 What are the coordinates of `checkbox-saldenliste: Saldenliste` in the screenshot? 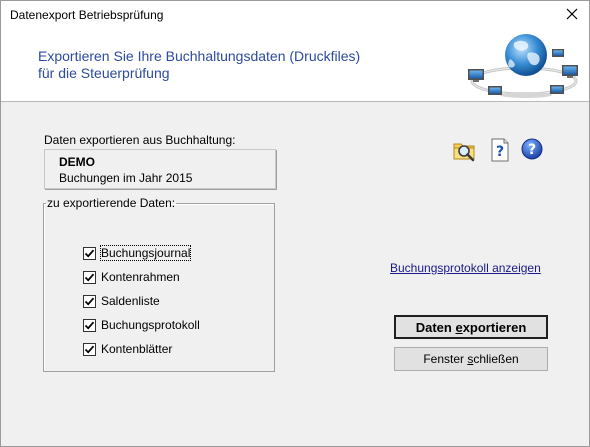 It's located at (121, 301).